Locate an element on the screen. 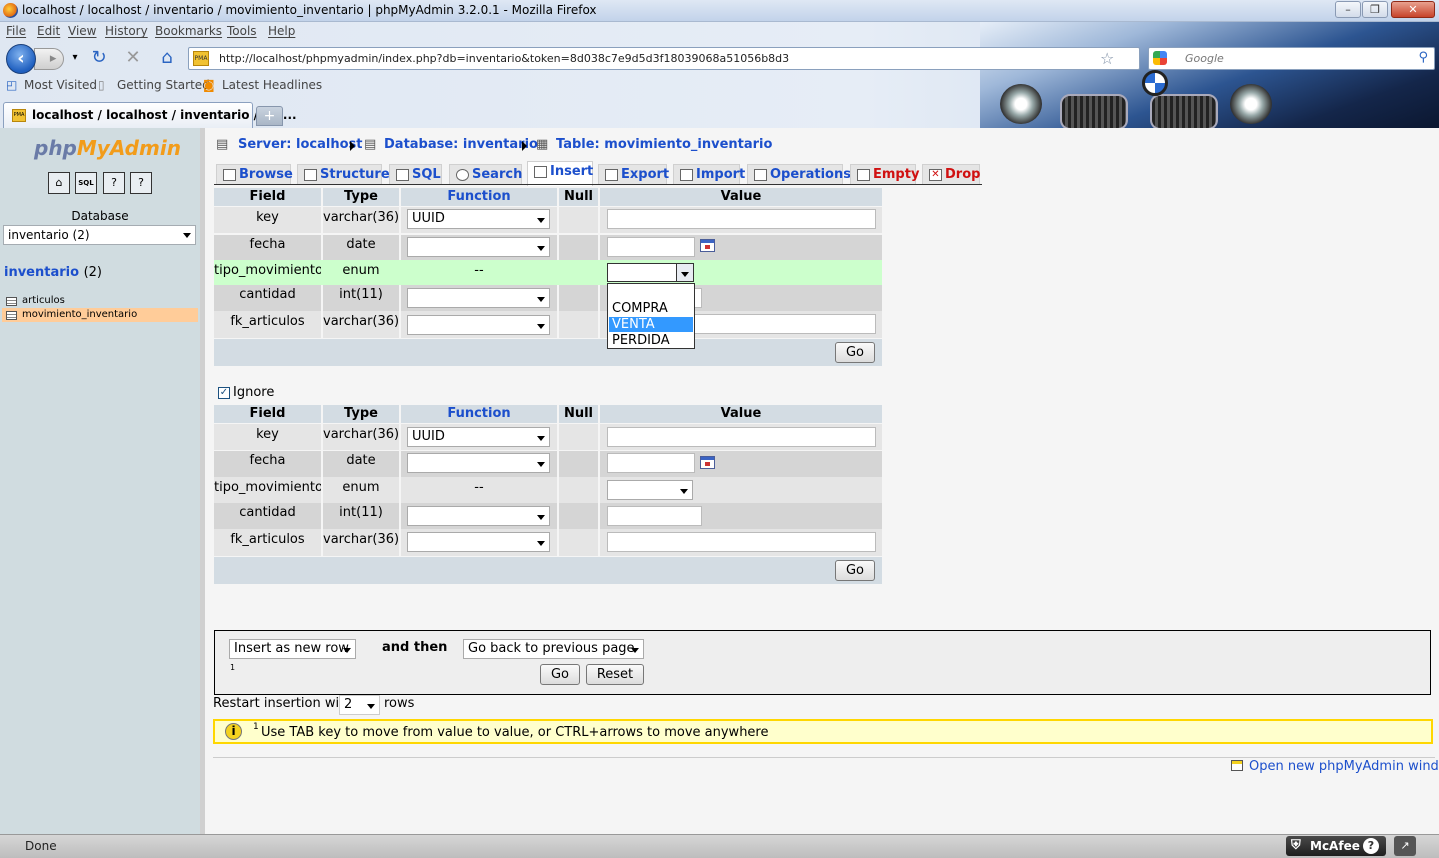 The image size is (1439, 858). addon-icon: ↗ is located at coordinates (1405, 846).